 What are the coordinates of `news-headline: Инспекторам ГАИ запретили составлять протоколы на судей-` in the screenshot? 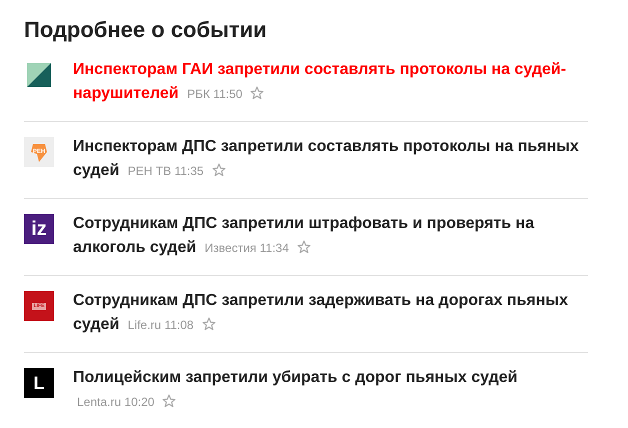 It's located at (319, 69).